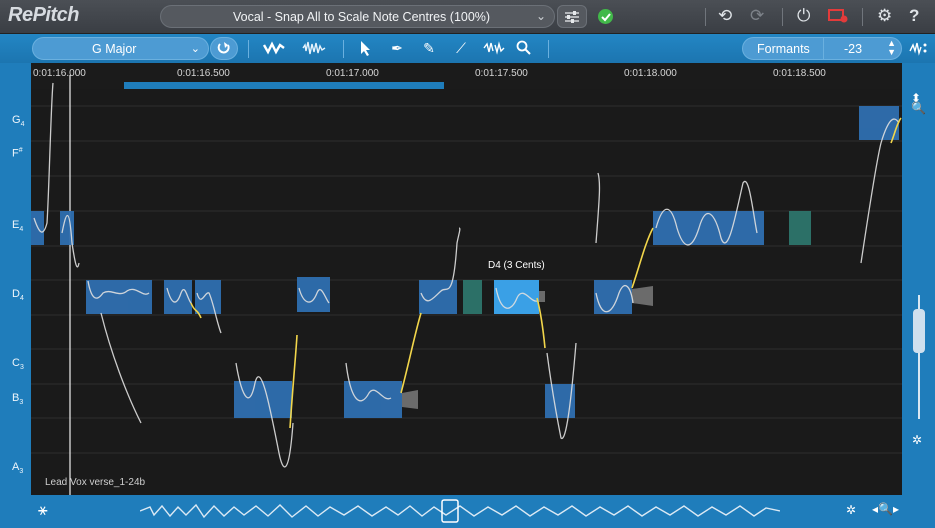  What do you see at coordinates (15, 279) in the screenshot?
I see `note-axis: G4 F# E4 D4 C3 B3 A3` at bounding box center [15, 279].